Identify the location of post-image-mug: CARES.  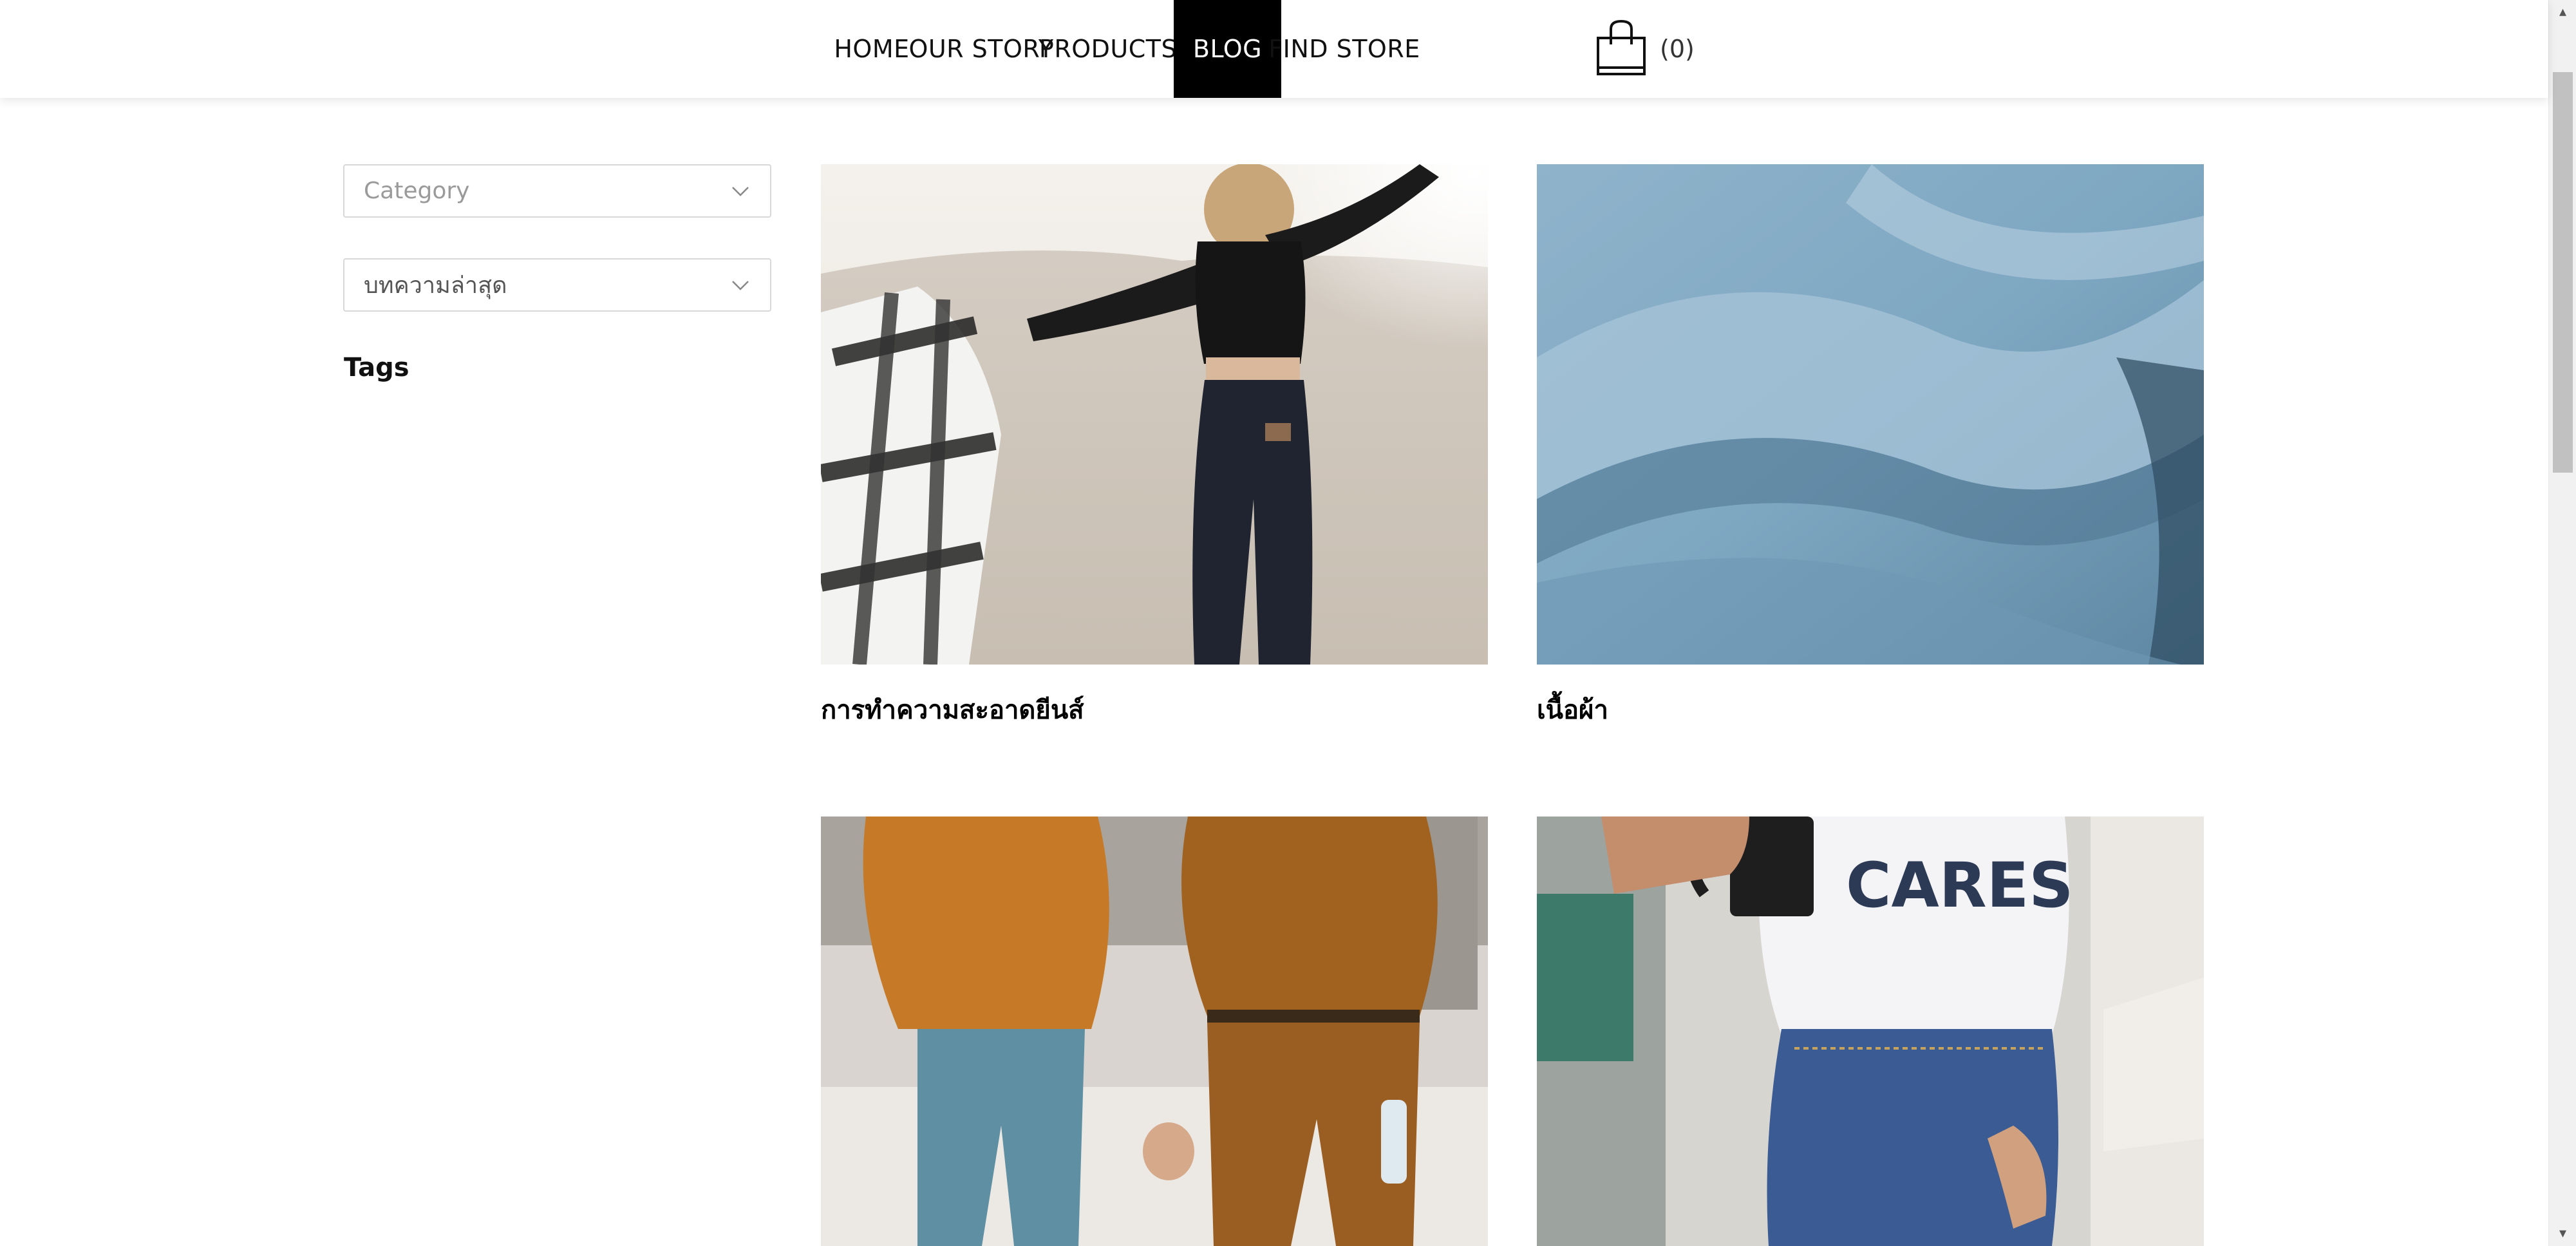
(1870, 1031).